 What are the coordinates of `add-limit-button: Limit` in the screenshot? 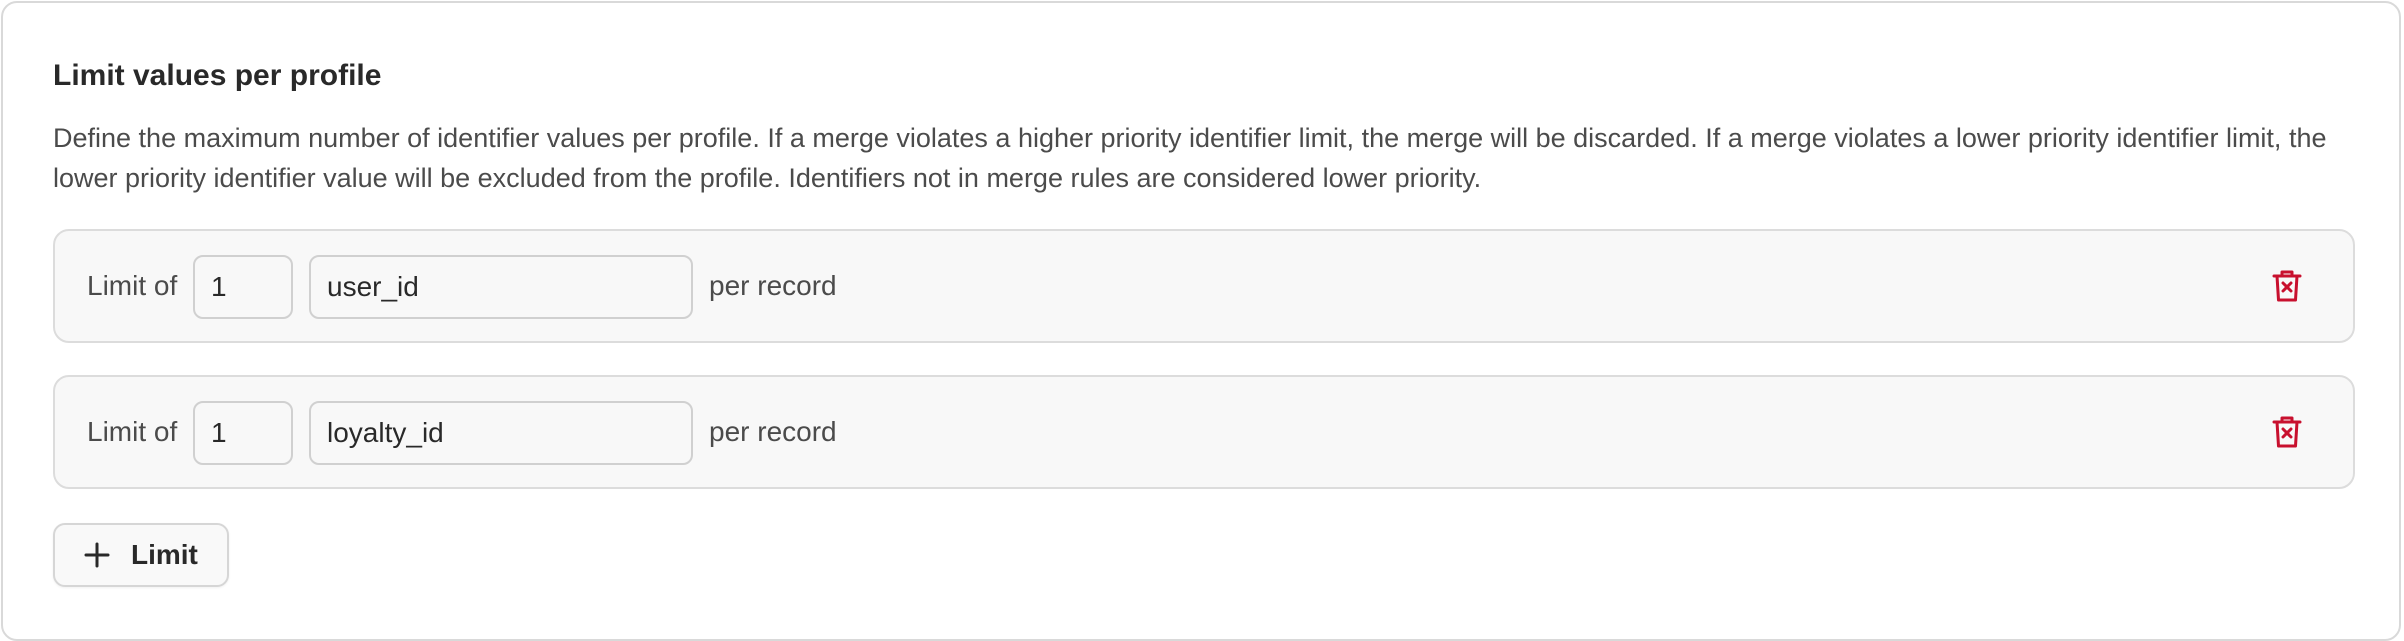 It's located at (141, 555).